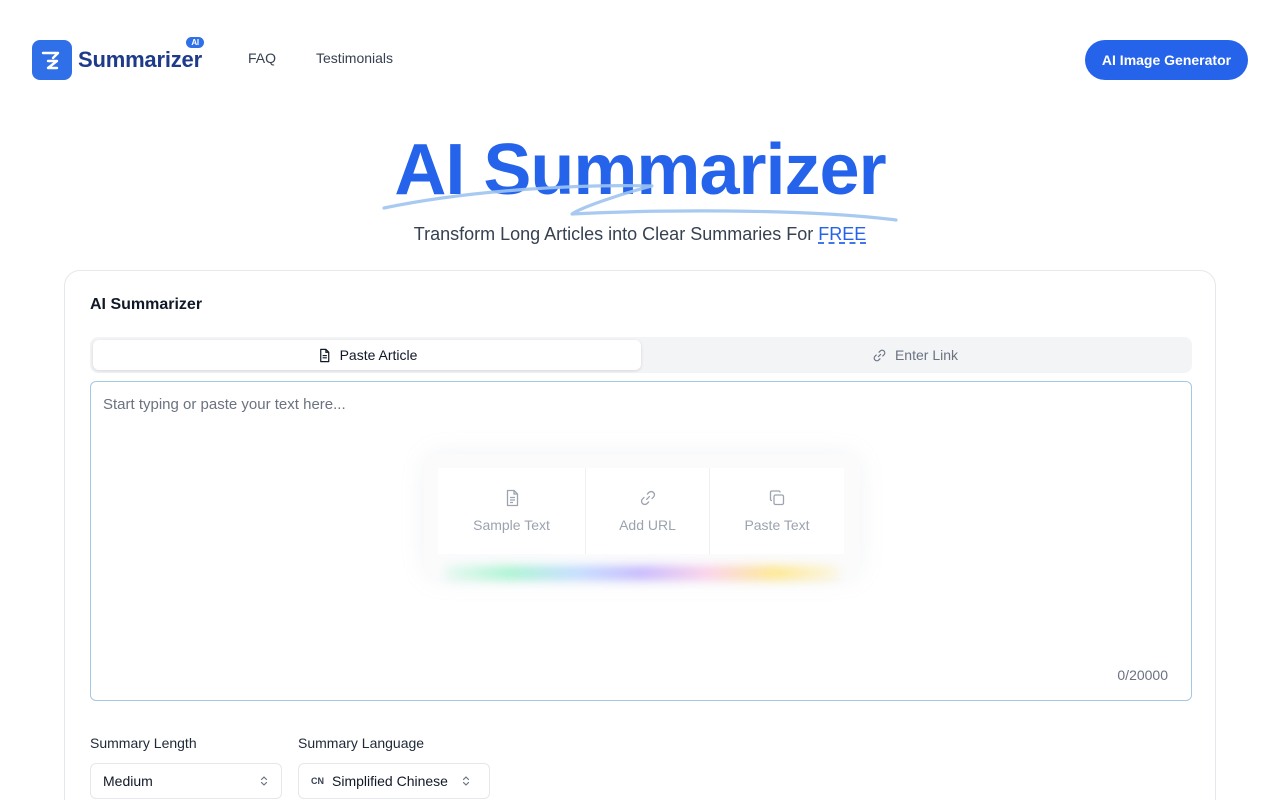 The width and height of the screenshot is (1280, 800). I want to click on summary-length-select: Medium, so click(186, 781).